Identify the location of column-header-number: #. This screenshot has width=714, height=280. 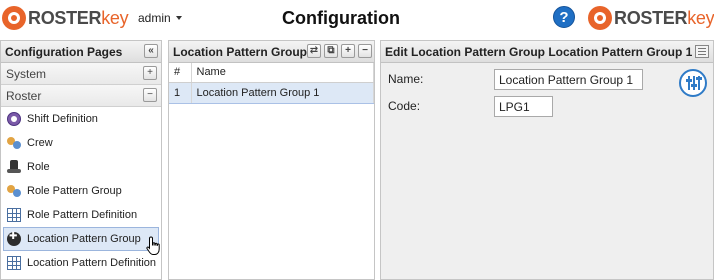
(180, 73).